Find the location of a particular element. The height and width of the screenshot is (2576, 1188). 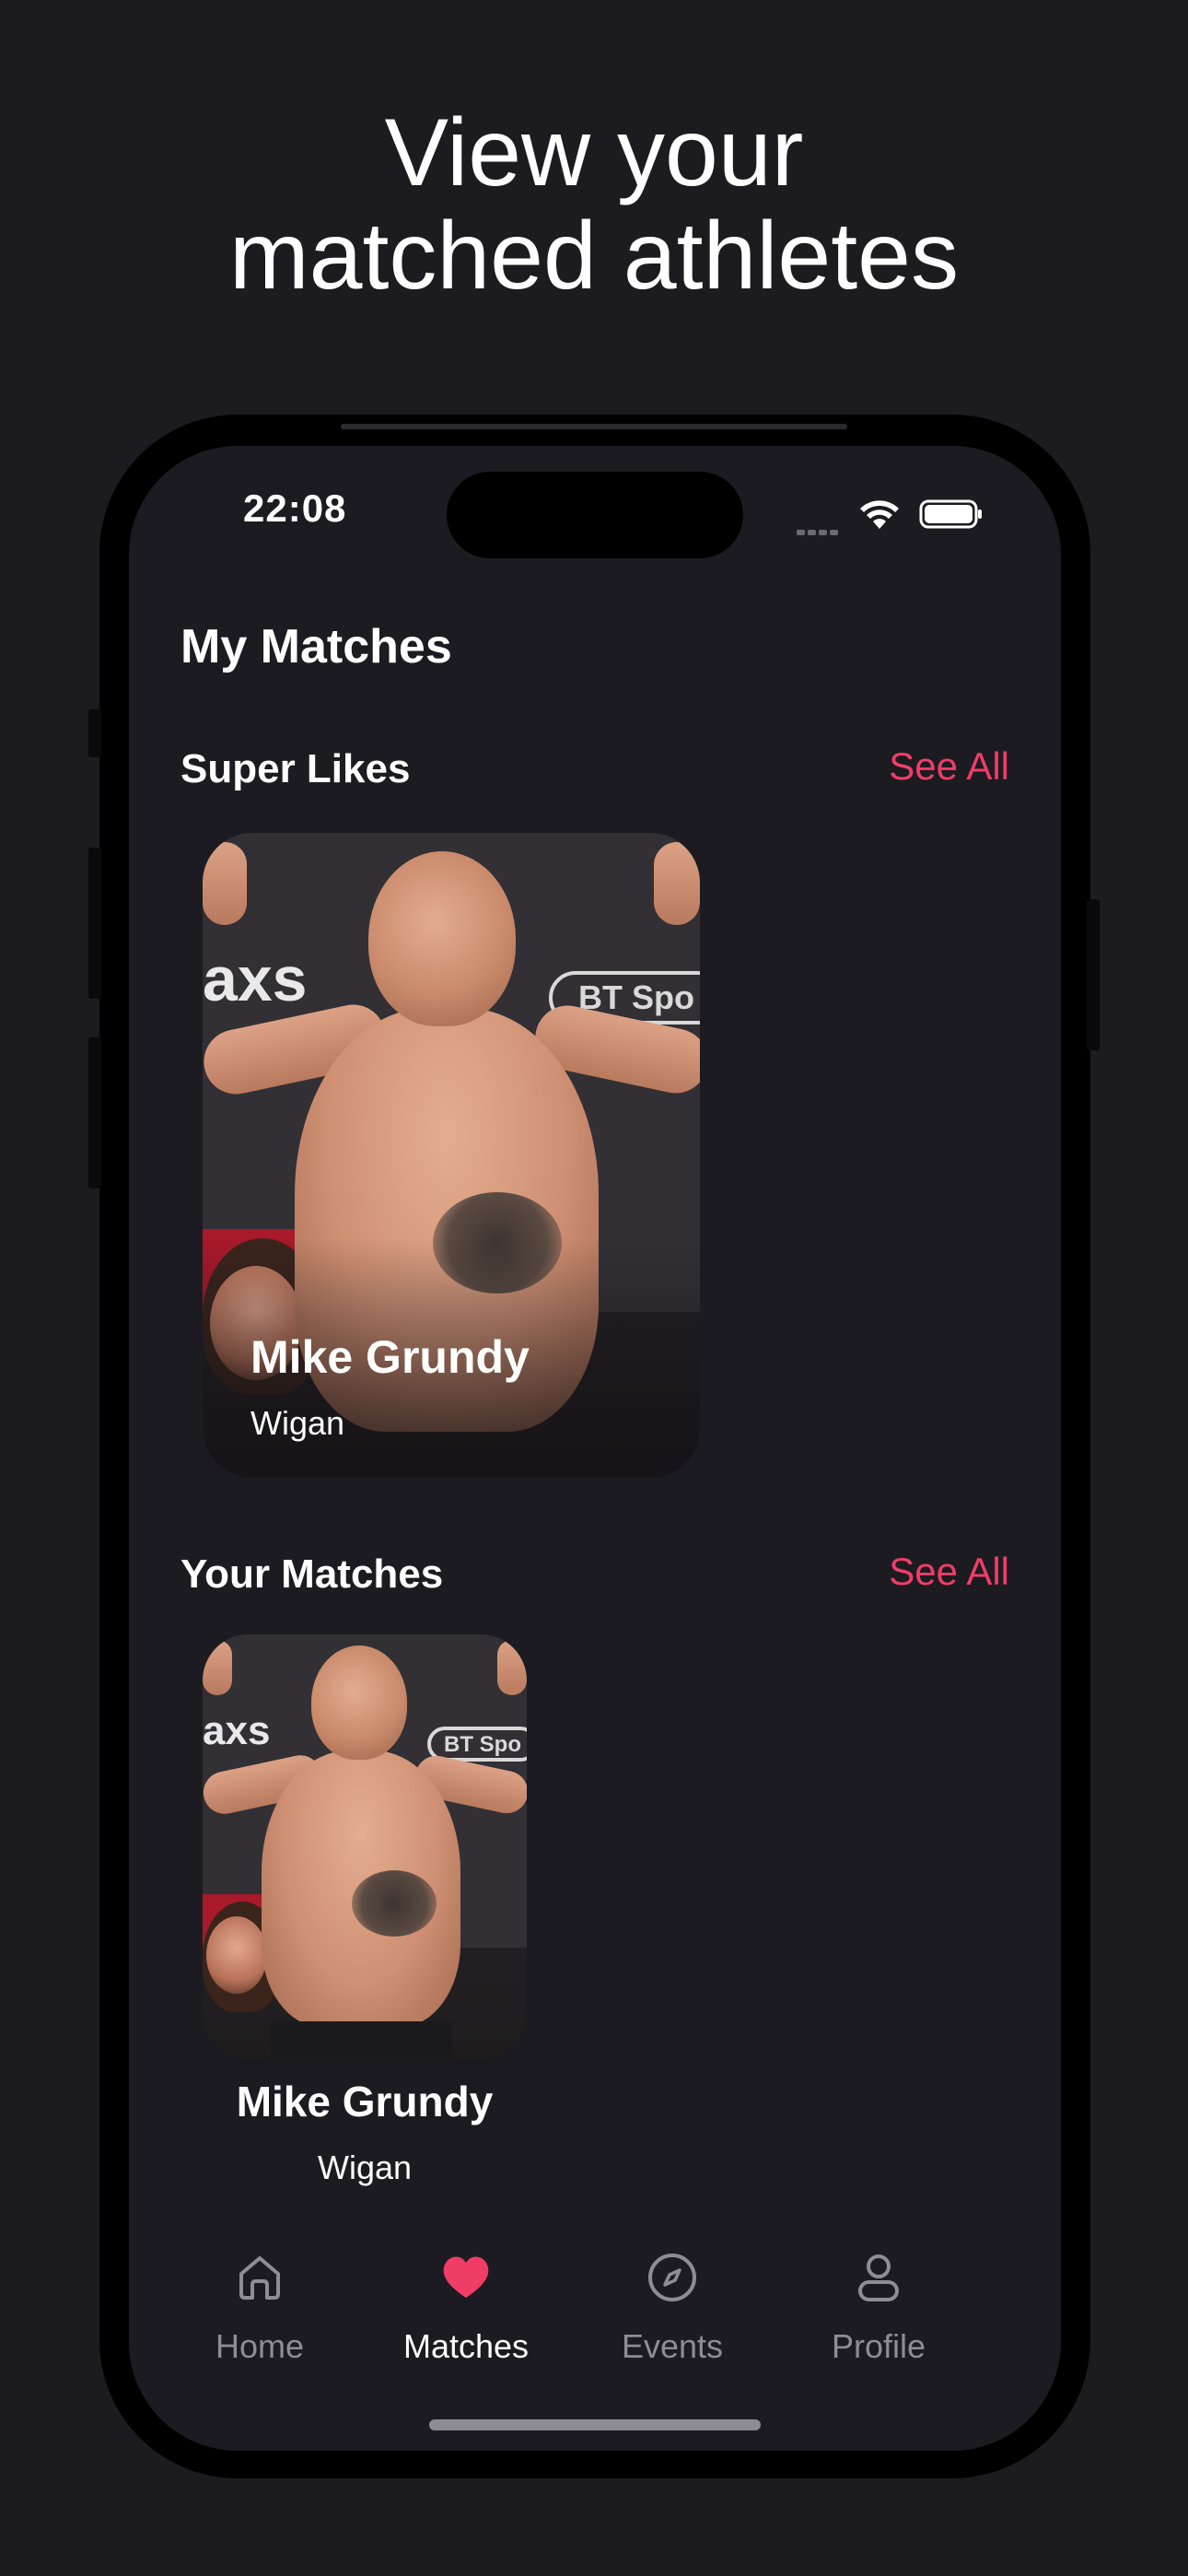

volume-down-button is located at coordinates (94, 1112).